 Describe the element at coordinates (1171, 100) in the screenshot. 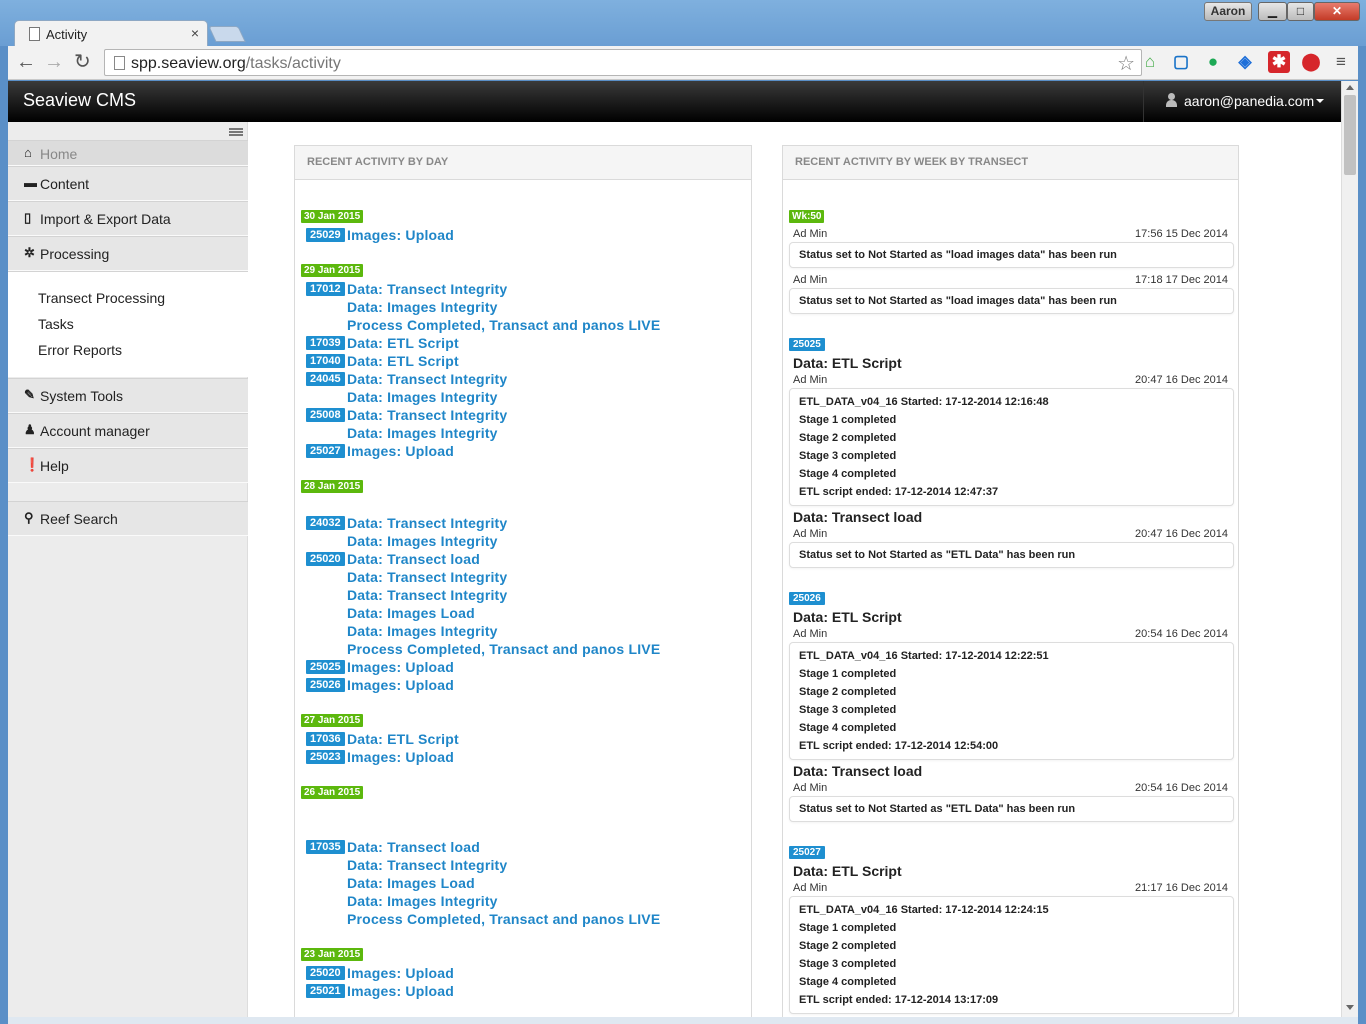

I see `user-icon` at that location.